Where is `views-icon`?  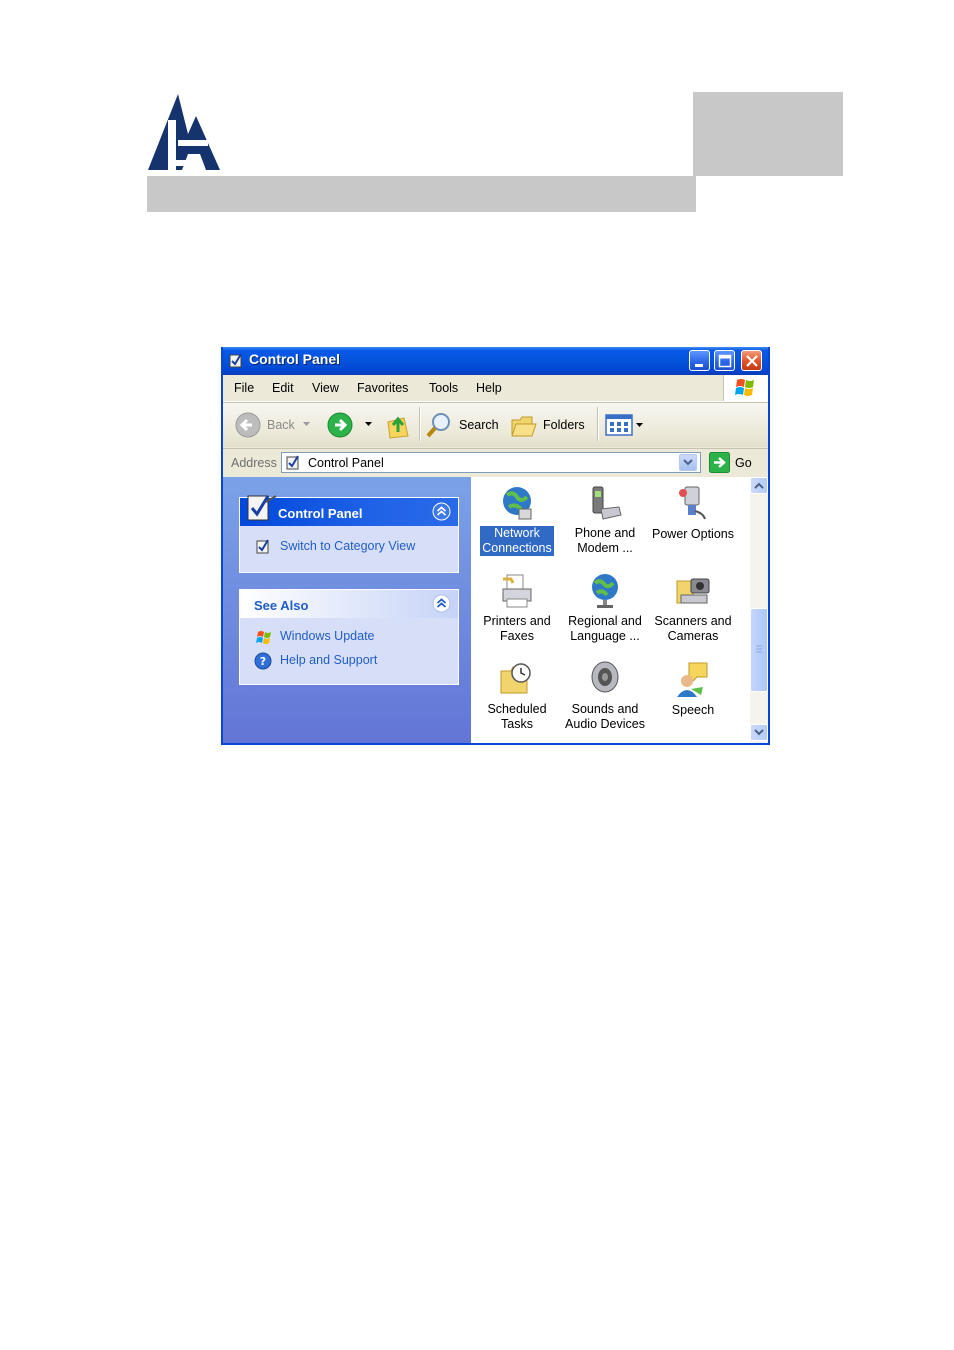
views-icon is located at coordinates (624, 425).